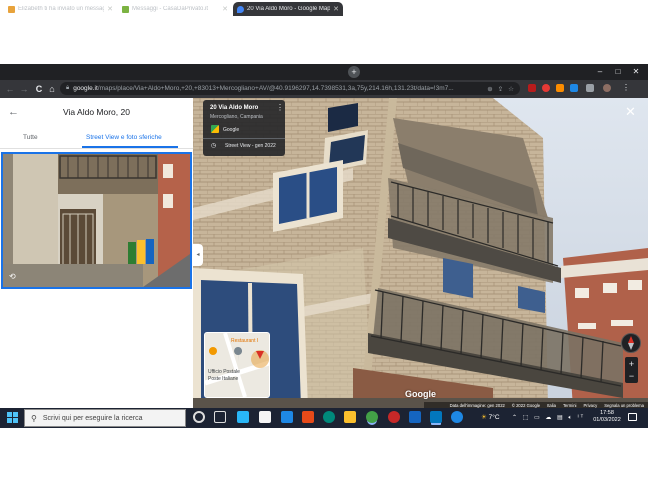 The image size is (648, 492). Describe the element at coordinates (124, 137) in the screenshot. I see `tab-street-view-photos: Street View e foto sferiche` at that location.